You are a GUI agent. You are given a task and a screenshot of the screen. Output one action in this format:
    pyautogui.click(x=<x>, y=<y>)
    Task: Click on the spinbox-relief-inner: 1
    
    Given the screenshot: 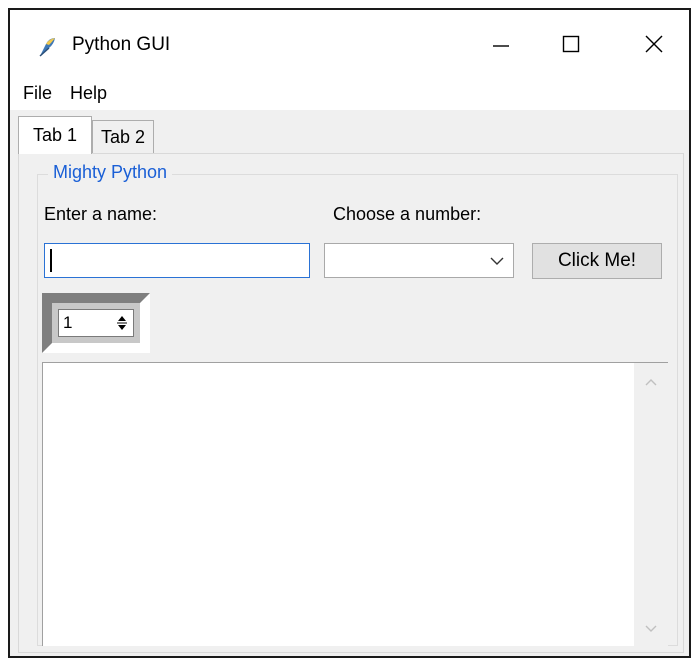 What is the action you would take?
    pyautogui.click(x=96, y=323)
    